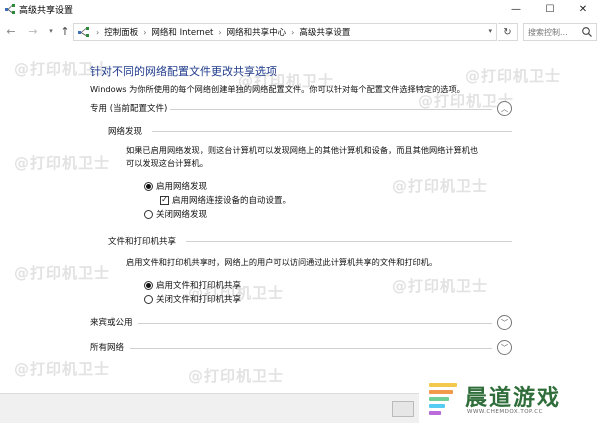 This screenshot has height=423, width=600. I want to click on file-printer-sharing-description: 启用文件和打印机共享时，网络上的用户可以访问通过此计算机共享的文件和打印机。, so click(282, 262).